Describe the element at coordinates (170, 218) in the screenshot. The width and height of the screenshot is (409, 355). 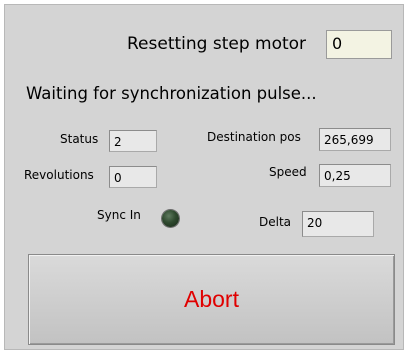
I see `sync-in-indicator-icon` at that location.